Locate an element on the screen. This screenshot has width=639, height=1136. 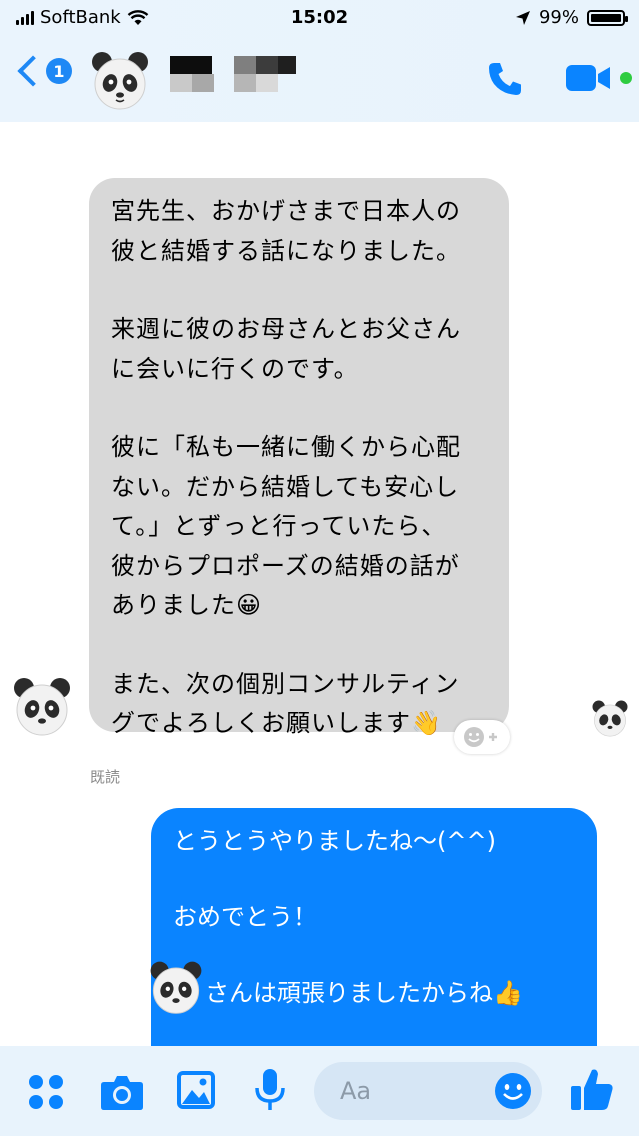
status-bar: SoftBank 15:02 99% is located at coordinates (319, 18).